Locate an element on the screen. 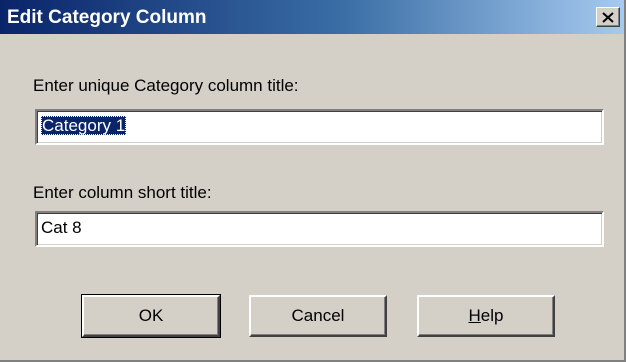 This screenshot has height=362, width=626. help-label-rest: elp is located at coordinates (492, 315).